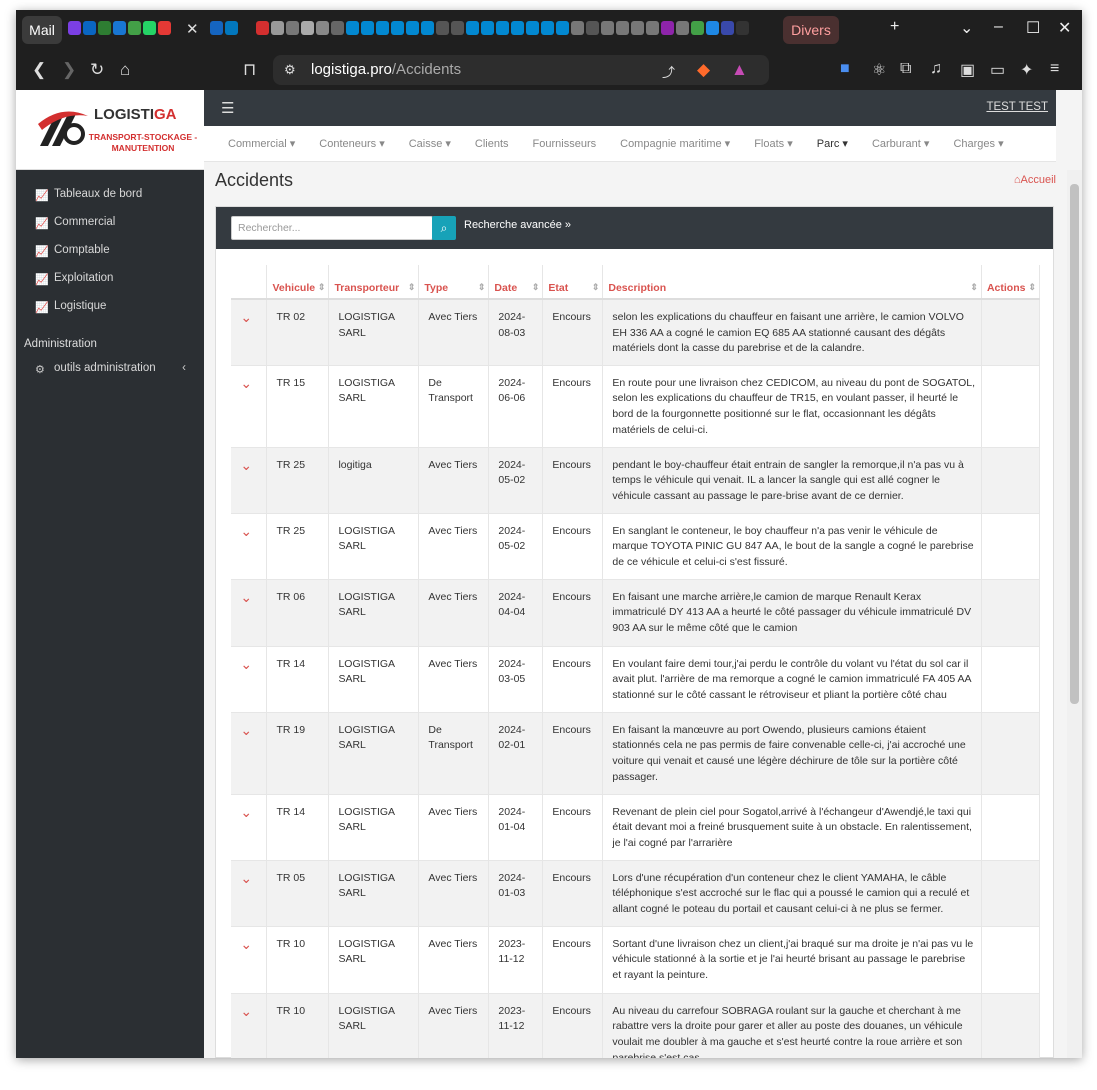  I want to click on tab-mail: Mail, so click(42, 30).